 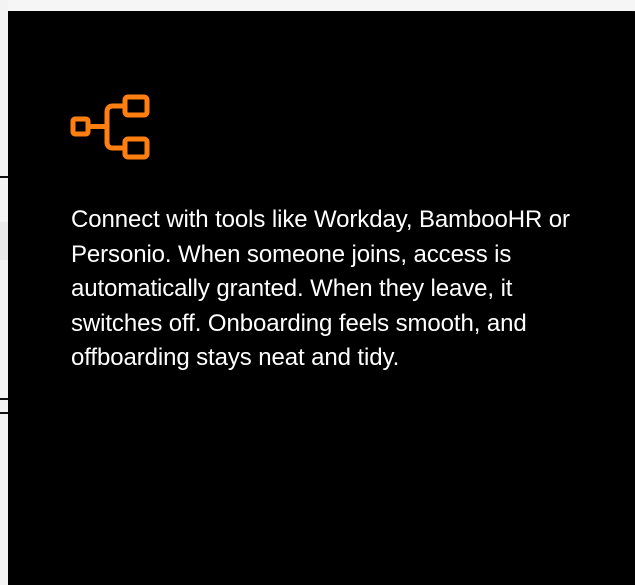 I want to click on hierarchy-connection-icon, so click(x=110, y=127).